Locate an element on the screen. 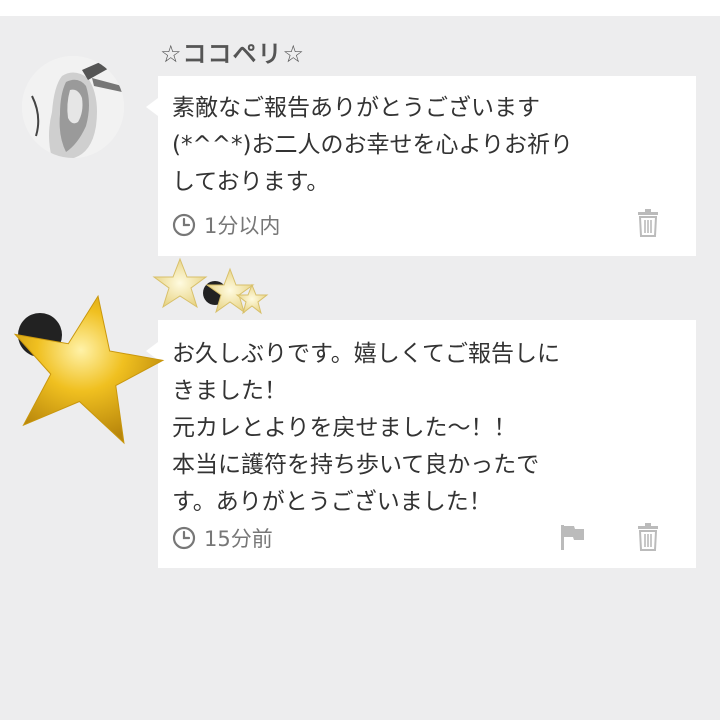  flag-icon is located at coordinates (572, 537).